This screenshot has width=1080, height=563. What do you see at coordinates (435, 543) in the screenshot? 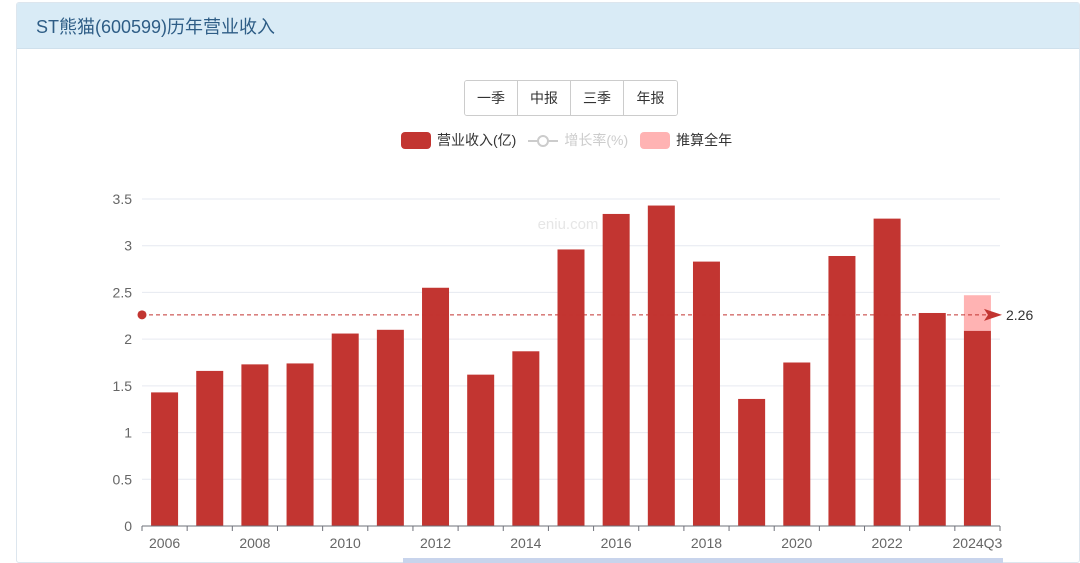
I see `x-tick-label: 2012` at bounding box center [435, 543].